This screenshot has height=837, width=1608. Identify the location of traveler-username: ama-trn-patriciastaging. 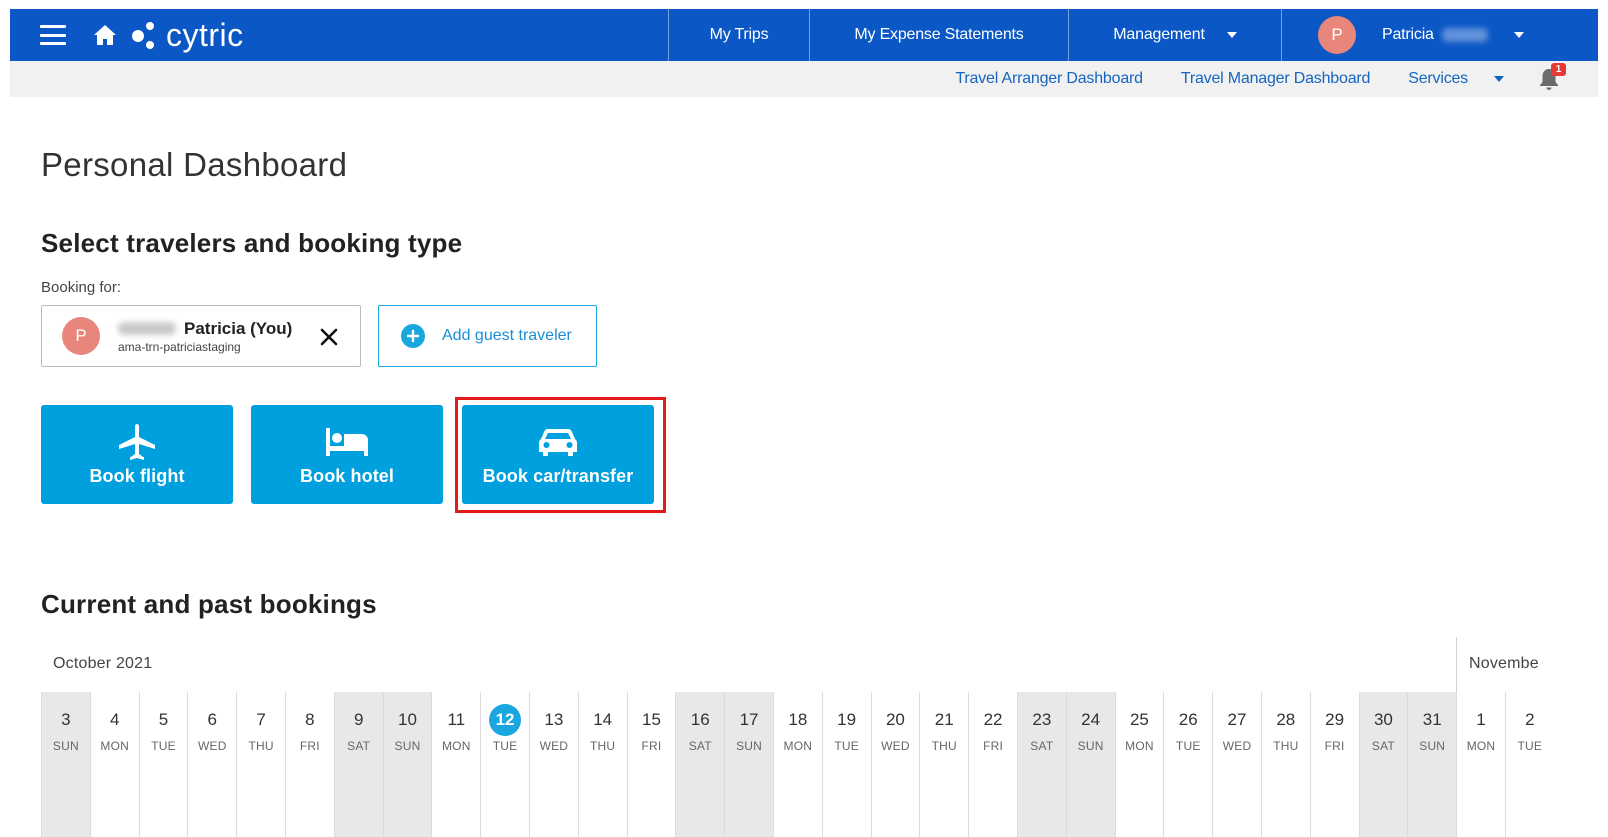
(179, 346).